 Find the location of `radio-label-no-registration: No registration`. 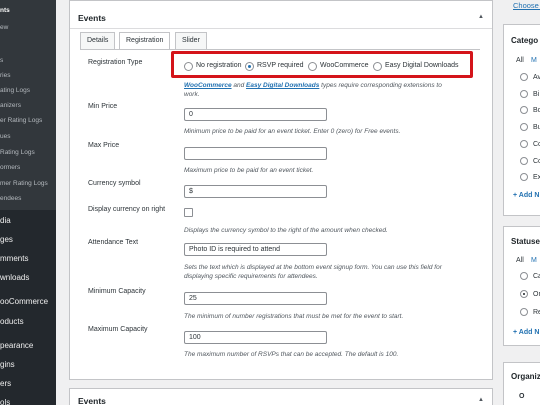

radio-label-no-registration: No registration is located at coordinates (219, 65).